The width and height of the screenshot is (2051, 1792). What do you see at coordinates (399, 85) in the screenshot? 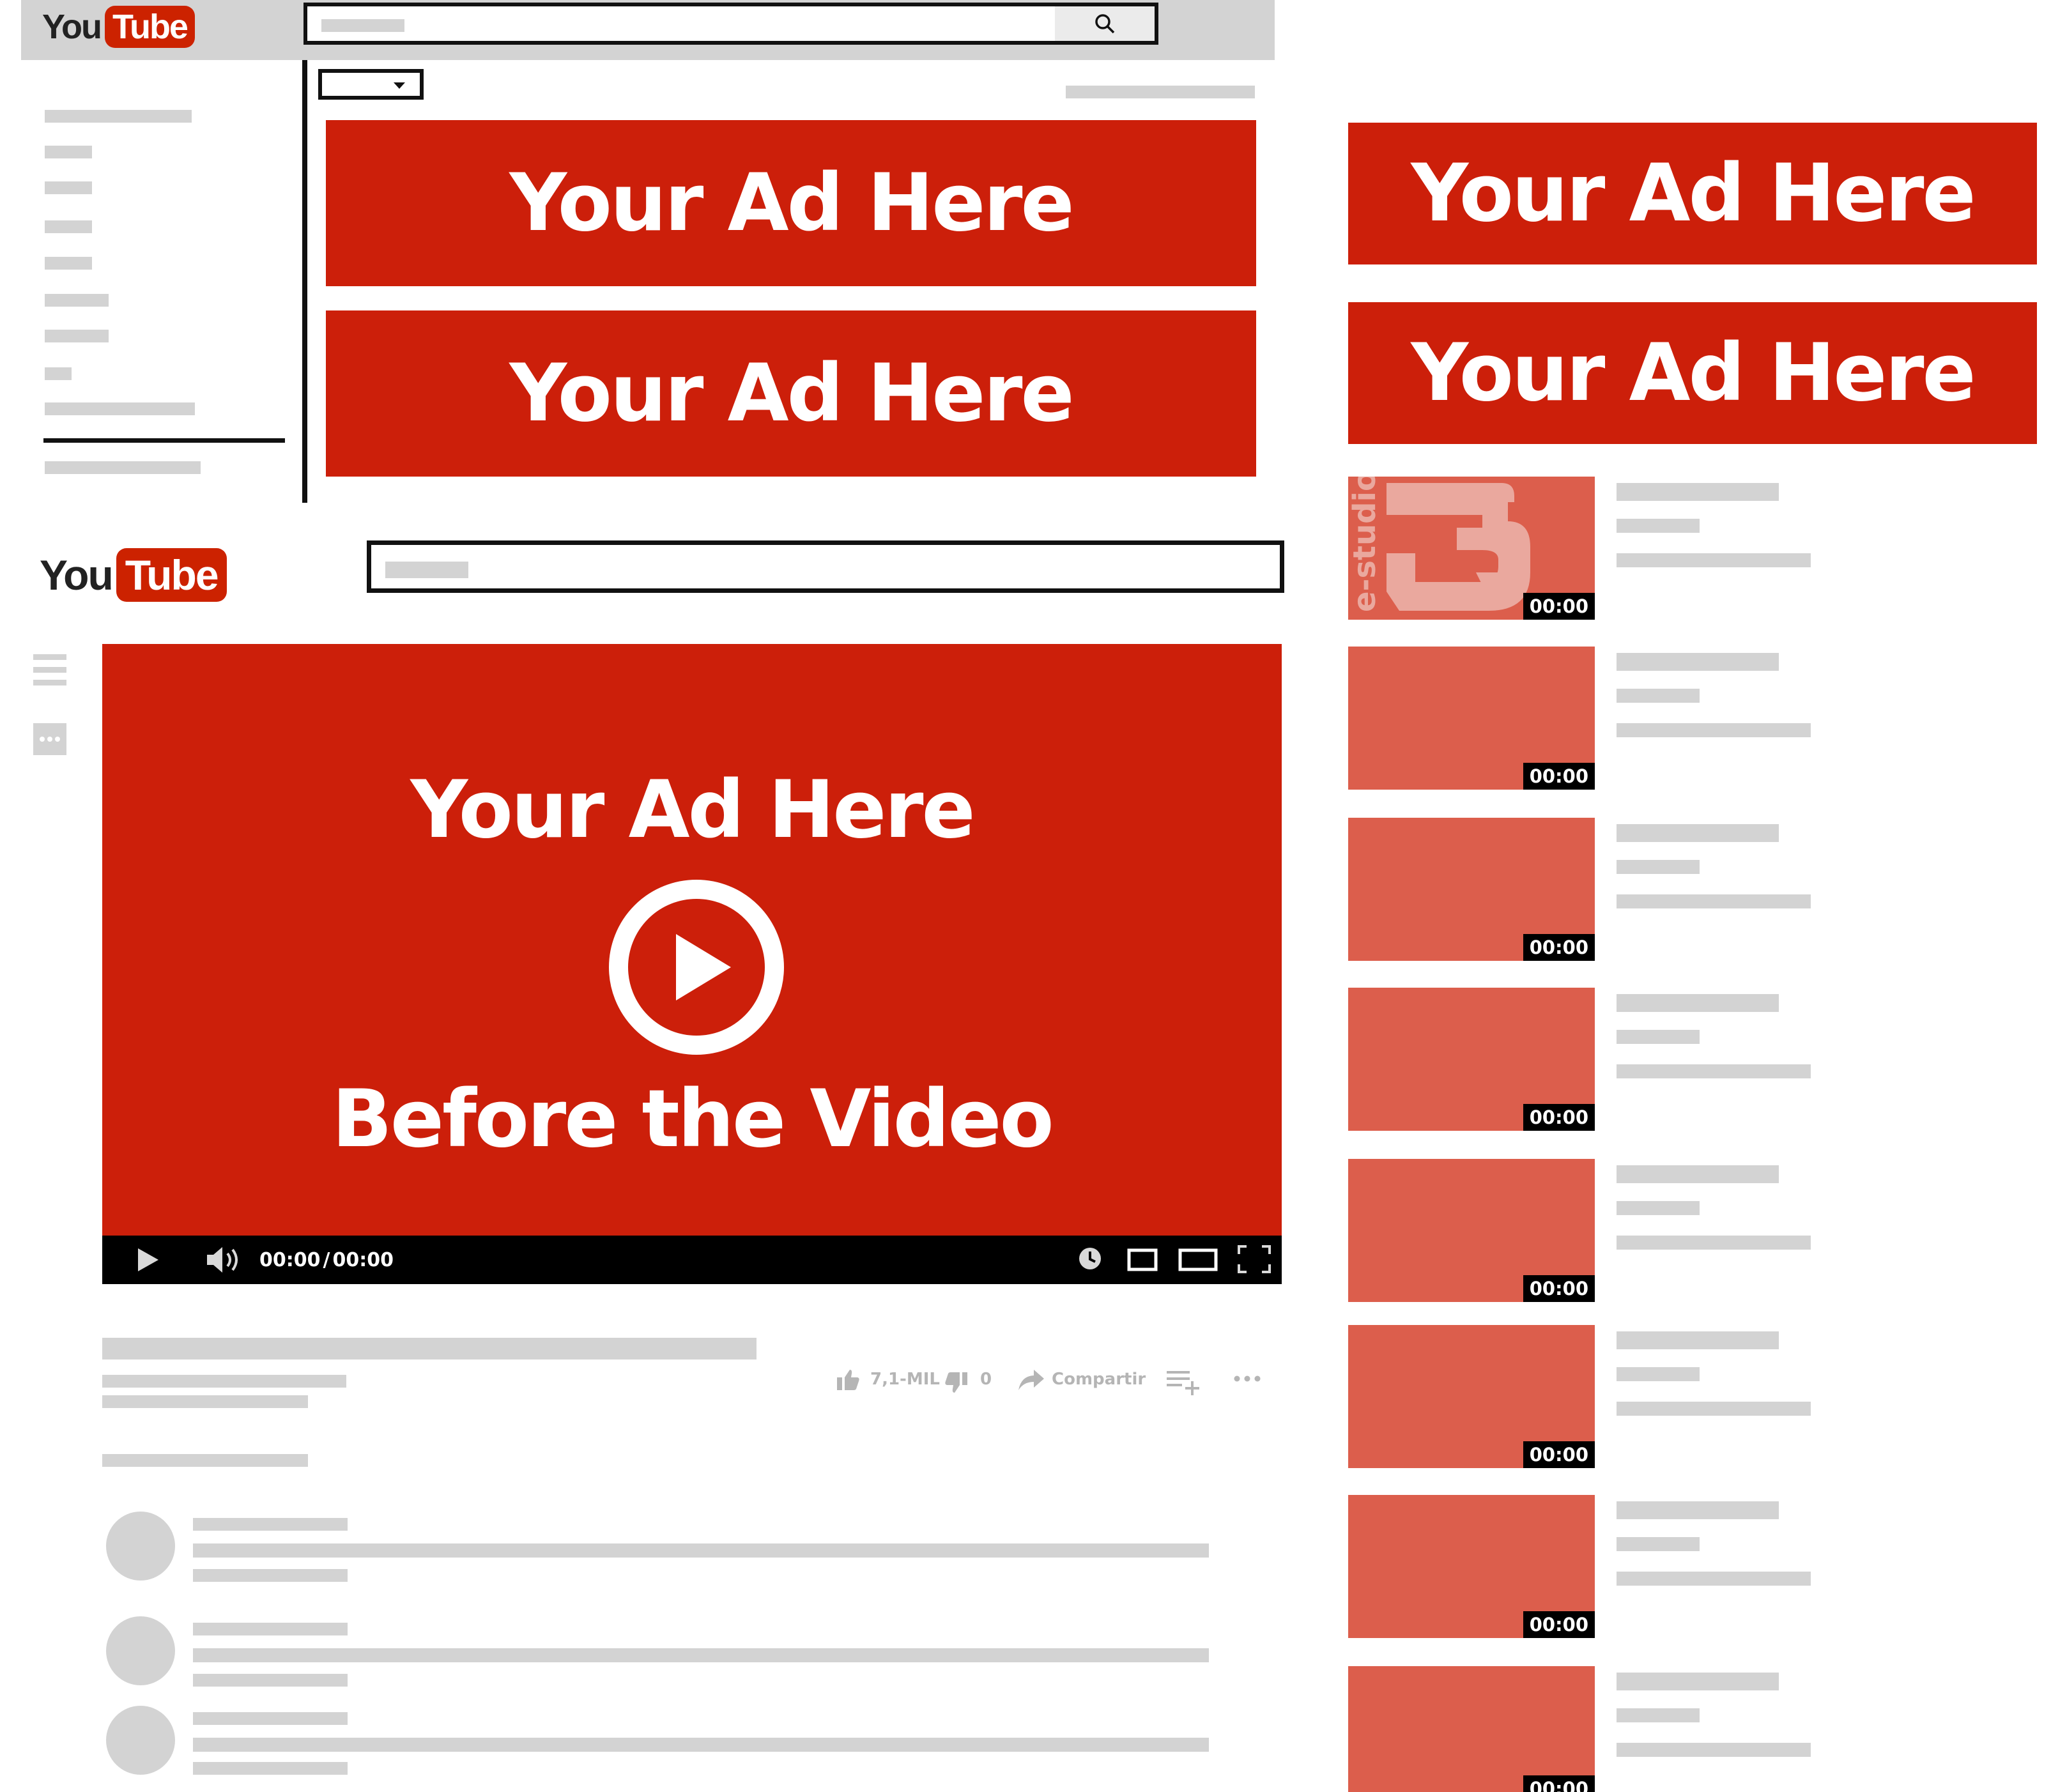
I see `chevron-down-icon` at bounding box center [399, 85].